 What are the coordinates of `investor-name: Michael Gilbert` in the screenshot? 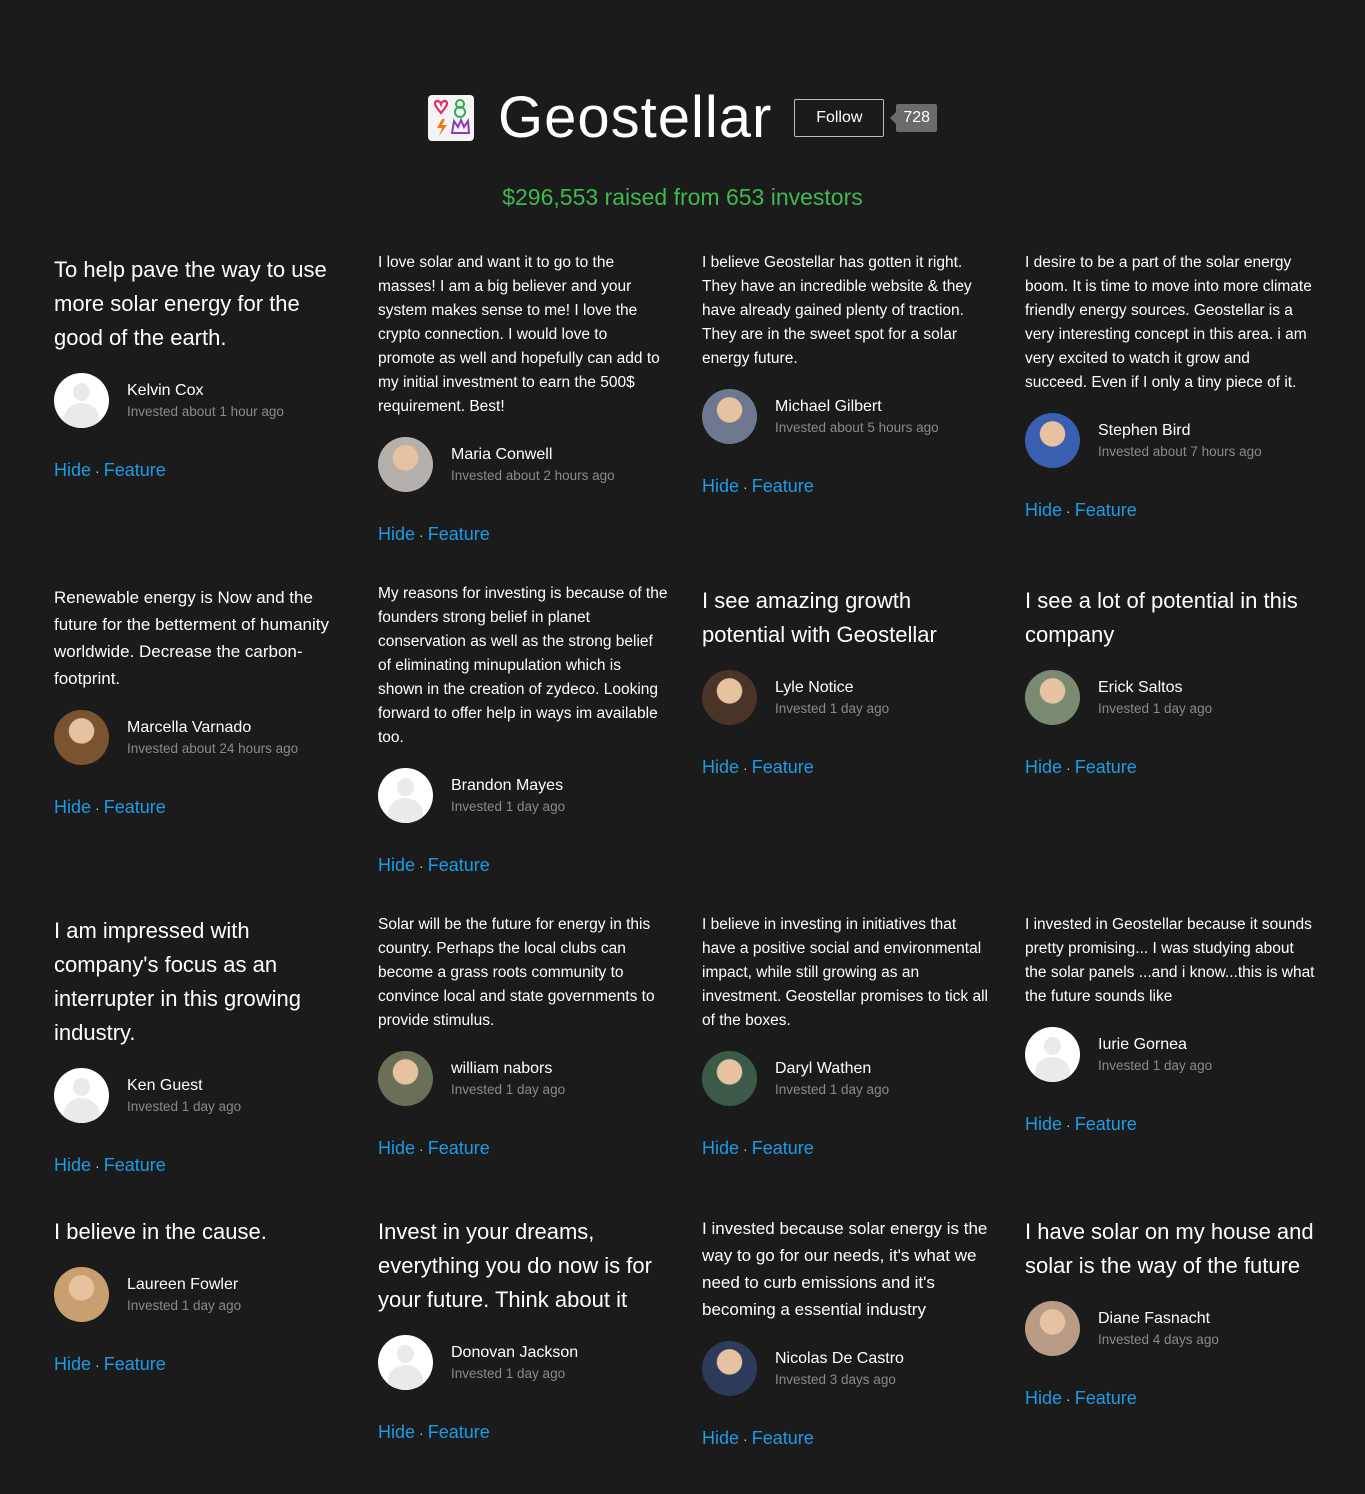 It's located at (828, 406).